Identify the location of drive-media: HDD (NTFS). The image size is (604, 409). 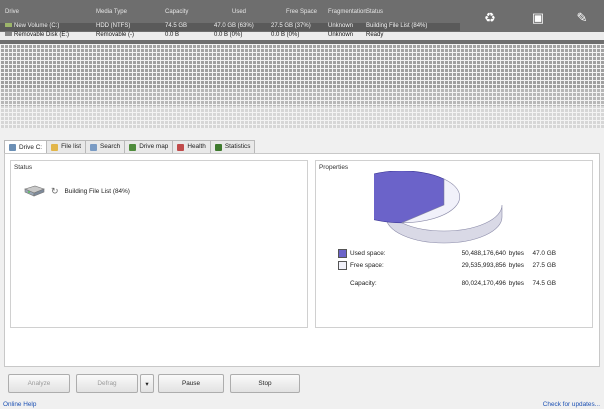
(113, 26).